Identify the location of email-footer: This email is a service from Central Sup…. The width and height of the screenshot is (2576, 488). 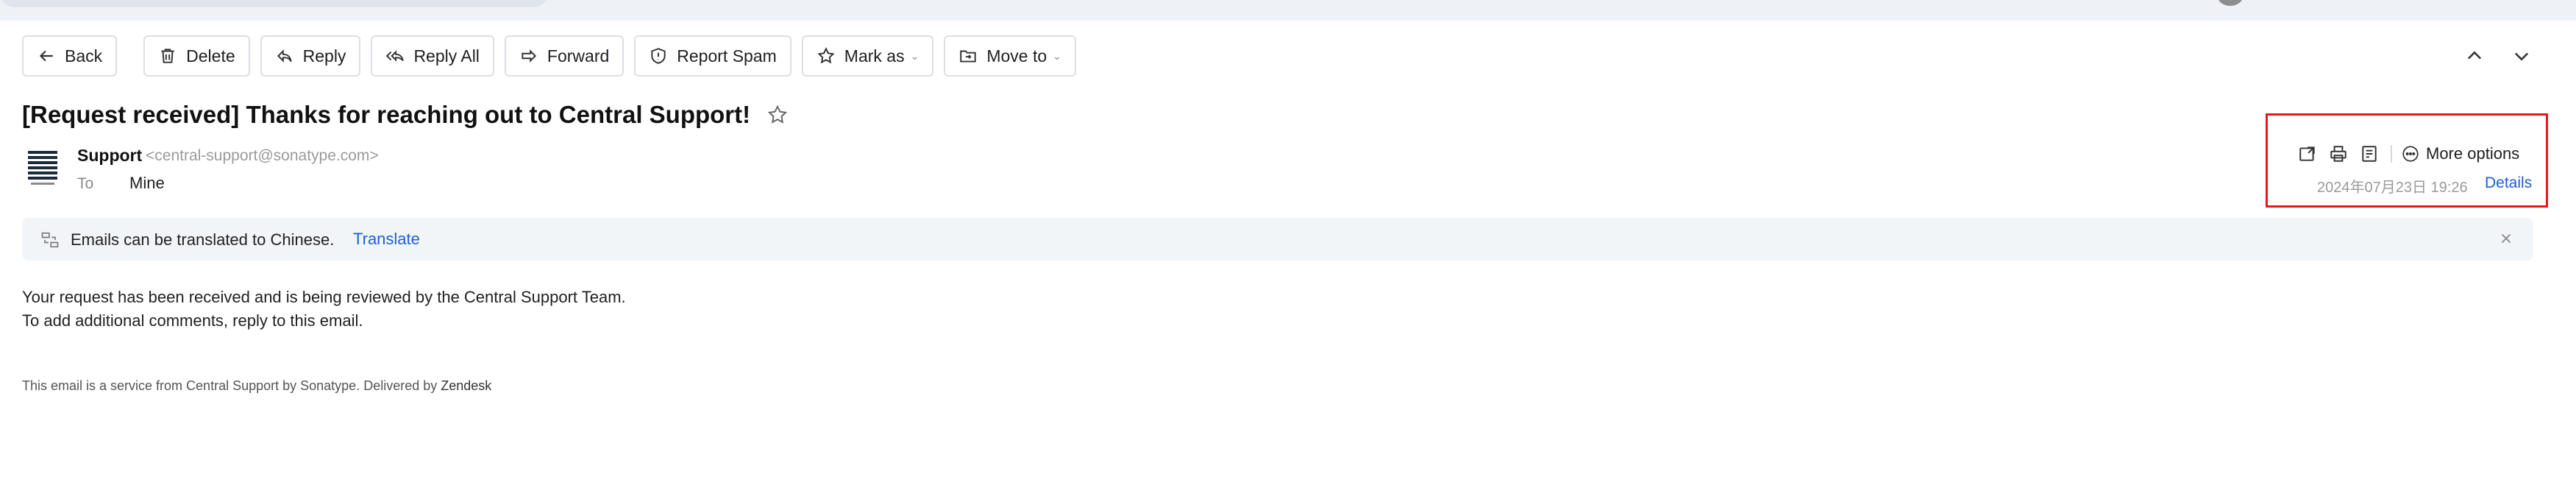
(256, 386).